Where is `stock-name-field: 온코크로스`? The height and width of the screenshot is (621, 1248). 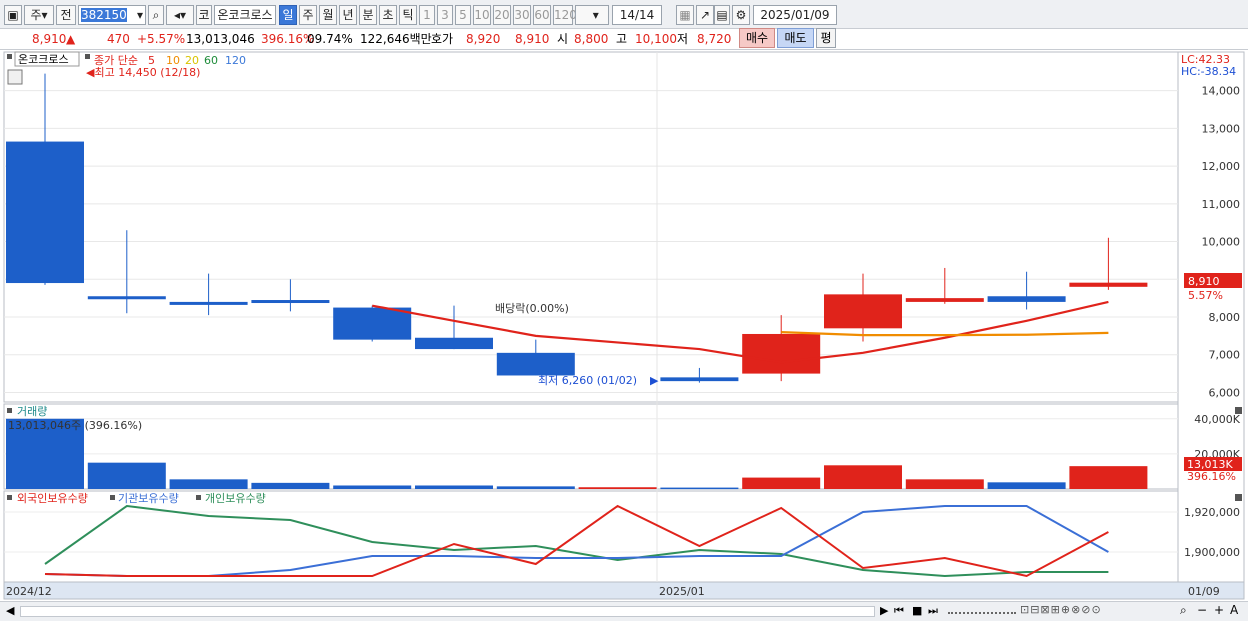 stock-name-field: 온코크로스 is located at coordinates (245, 15).